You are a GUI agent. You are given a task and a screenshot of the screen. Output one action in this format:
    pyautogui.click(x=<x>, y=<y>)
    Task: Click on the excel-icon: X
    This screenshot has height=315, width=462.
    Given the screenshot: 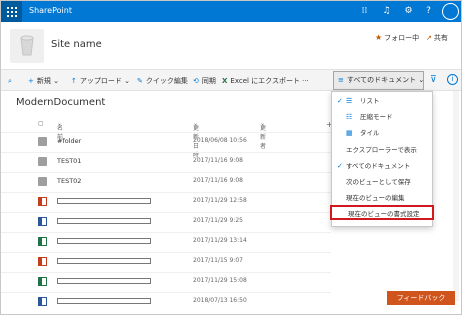 What is the action you would take?
    pyautogui.click(x=225, y=81)
    